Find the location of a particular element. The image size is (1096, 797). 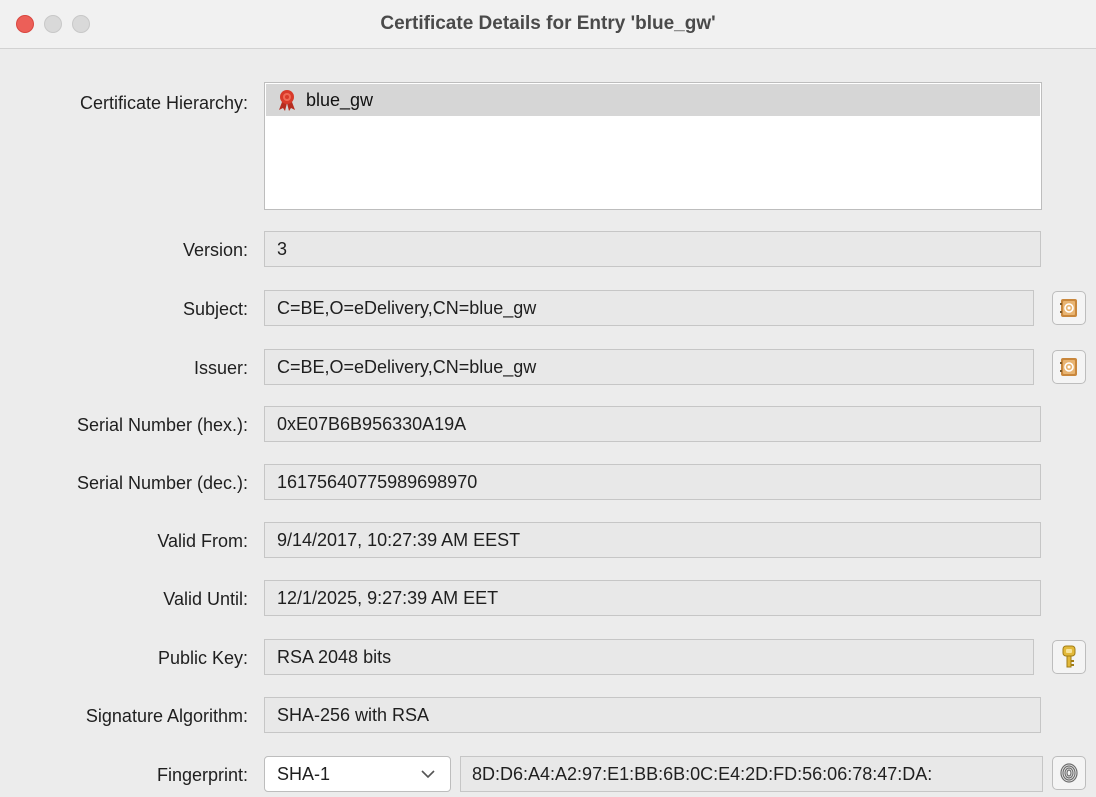

subject-details-button is located at coordinates (1069, 308).